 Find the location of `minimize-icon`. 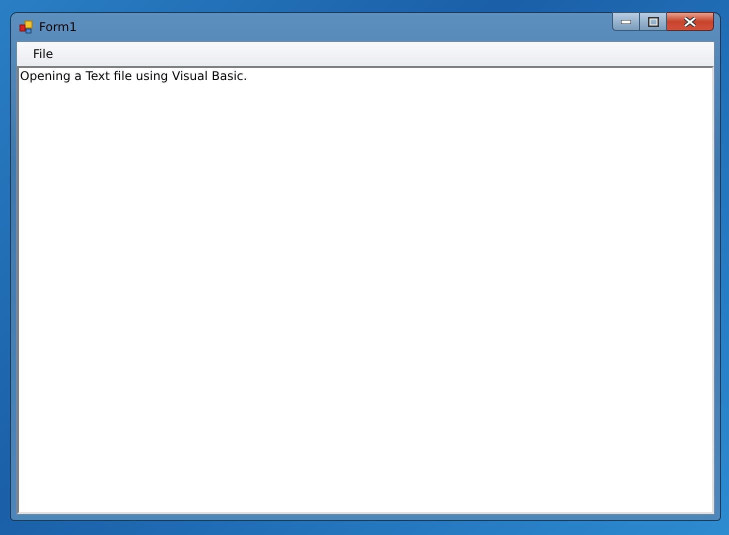

minimize-icon is located at coordinates (626, 22).